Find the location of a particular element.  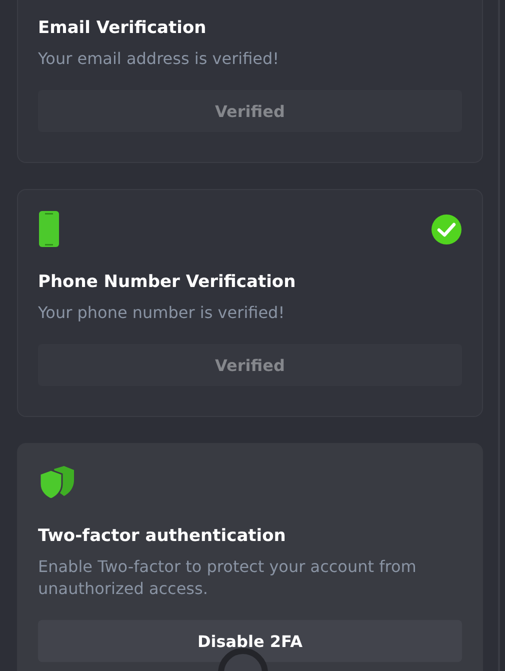

card-description: Enable Two-factor to protect your account from unauthorized access. is located at coordinates (228, 578).